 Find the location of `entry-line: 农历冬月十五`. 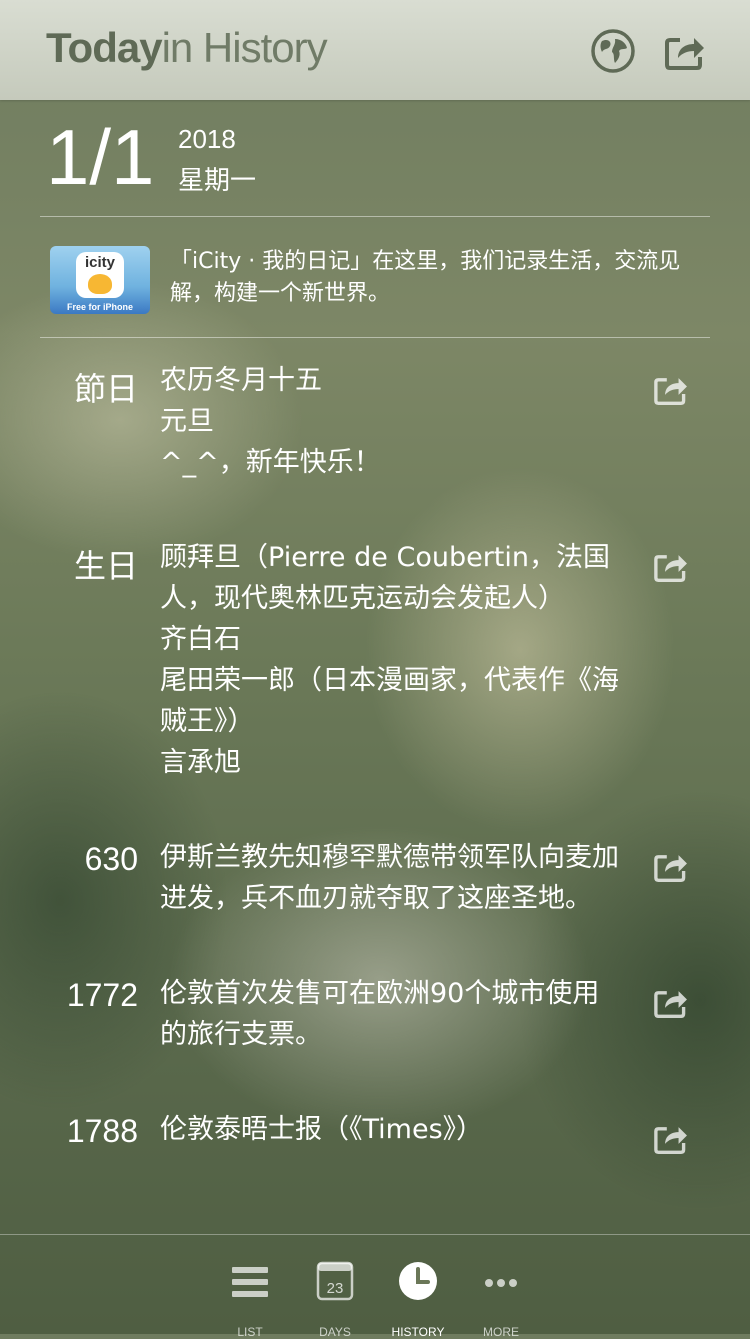

entry-line: 农历冬月十五 is located at coordinates (241, 380).